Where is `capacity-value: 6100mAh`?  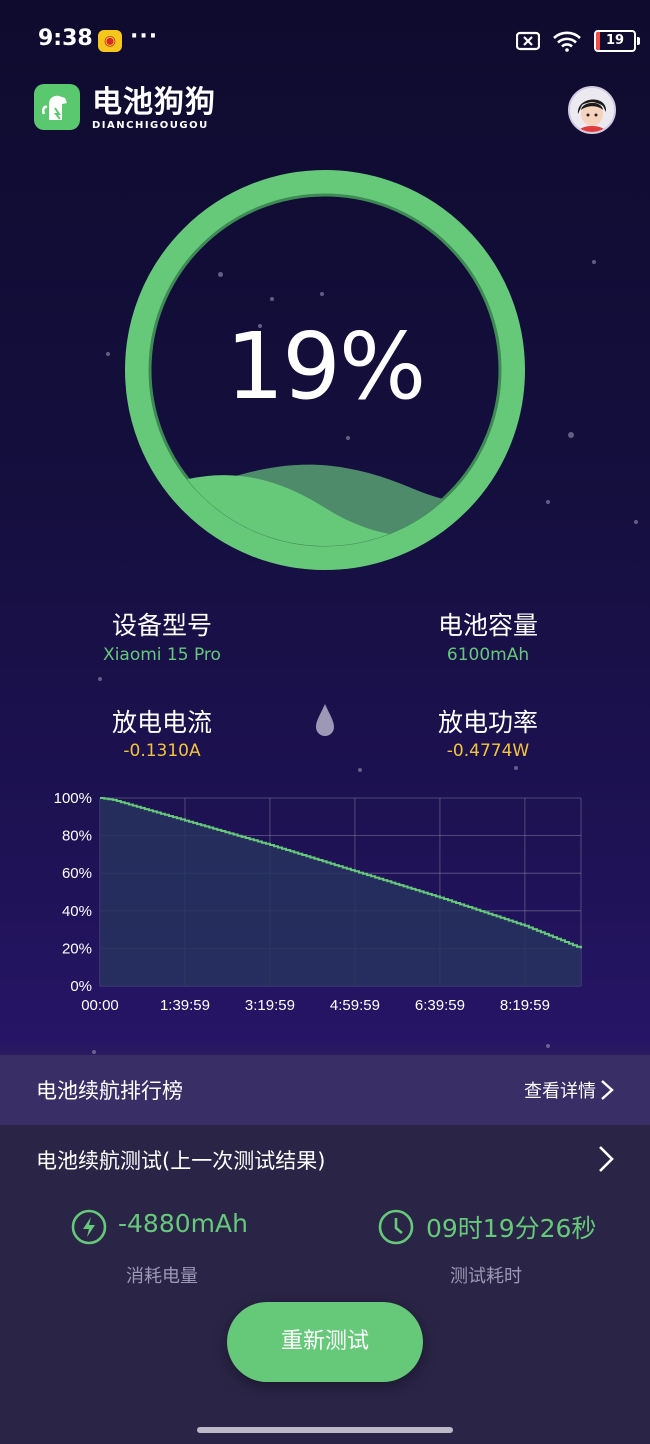
capacity-value: 6100mAh is located at coordinates (488, 655).